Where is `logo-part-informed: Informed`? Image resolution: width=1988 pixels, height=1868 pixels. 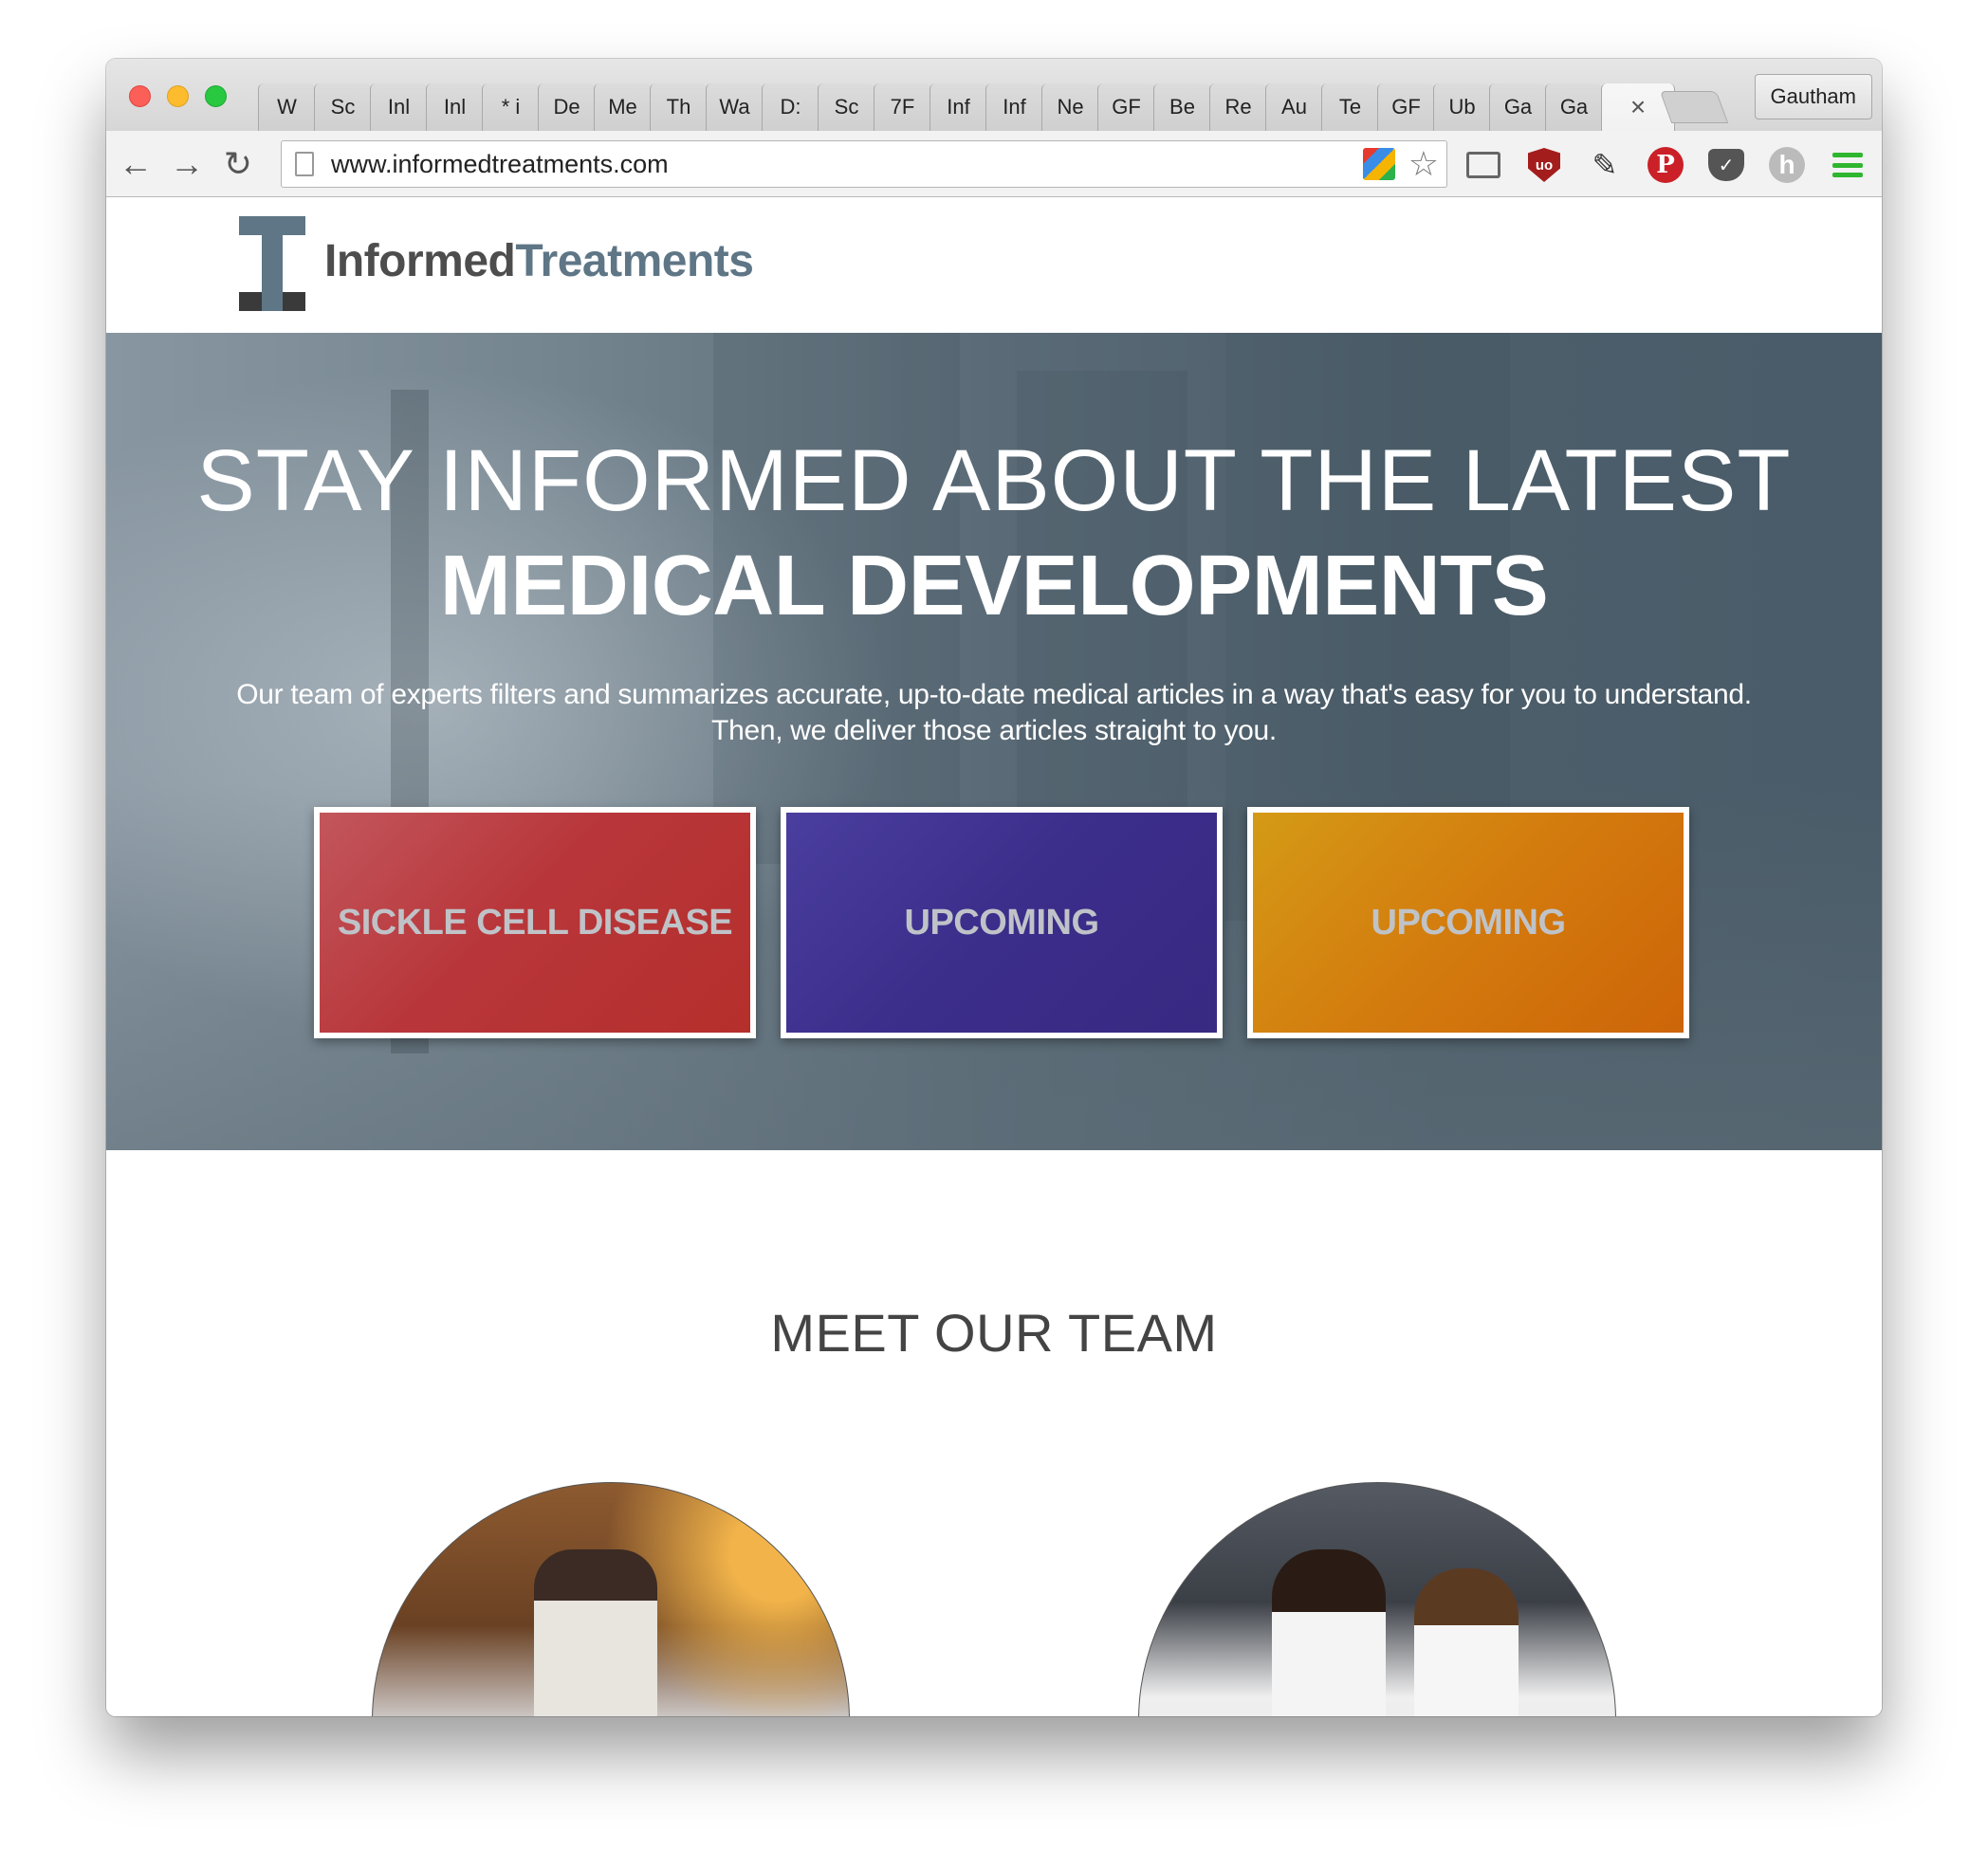 logo-part-informed: Informed is located at coordinates (420, 261).